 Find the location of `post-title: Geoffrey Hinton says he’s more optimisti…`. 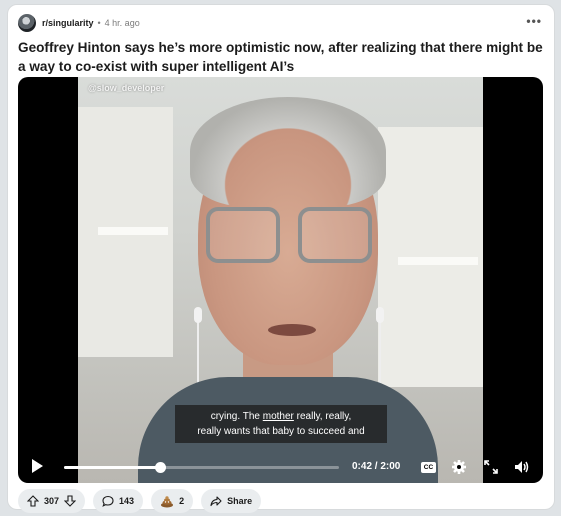

post-title: Geoffrey Hinton says he’s more optimisti… is located at coordinates (280, 57).